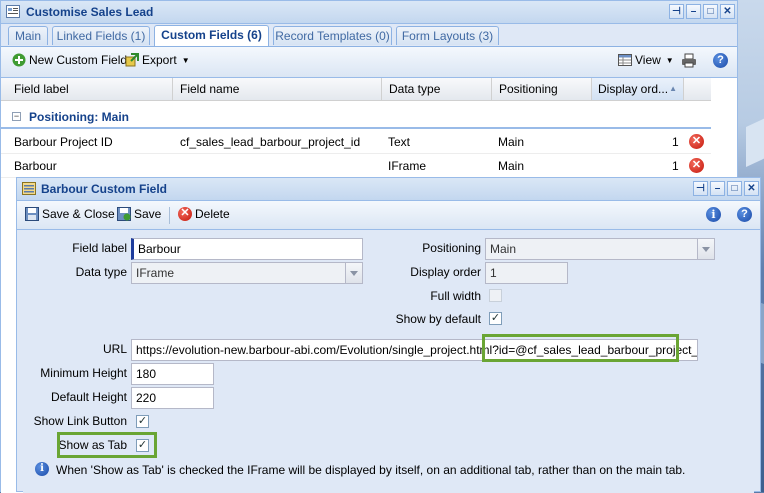 The height and width of the screenshot is (493, 764). I want to click on column-header-field-label: Field label, so click(87, 89).